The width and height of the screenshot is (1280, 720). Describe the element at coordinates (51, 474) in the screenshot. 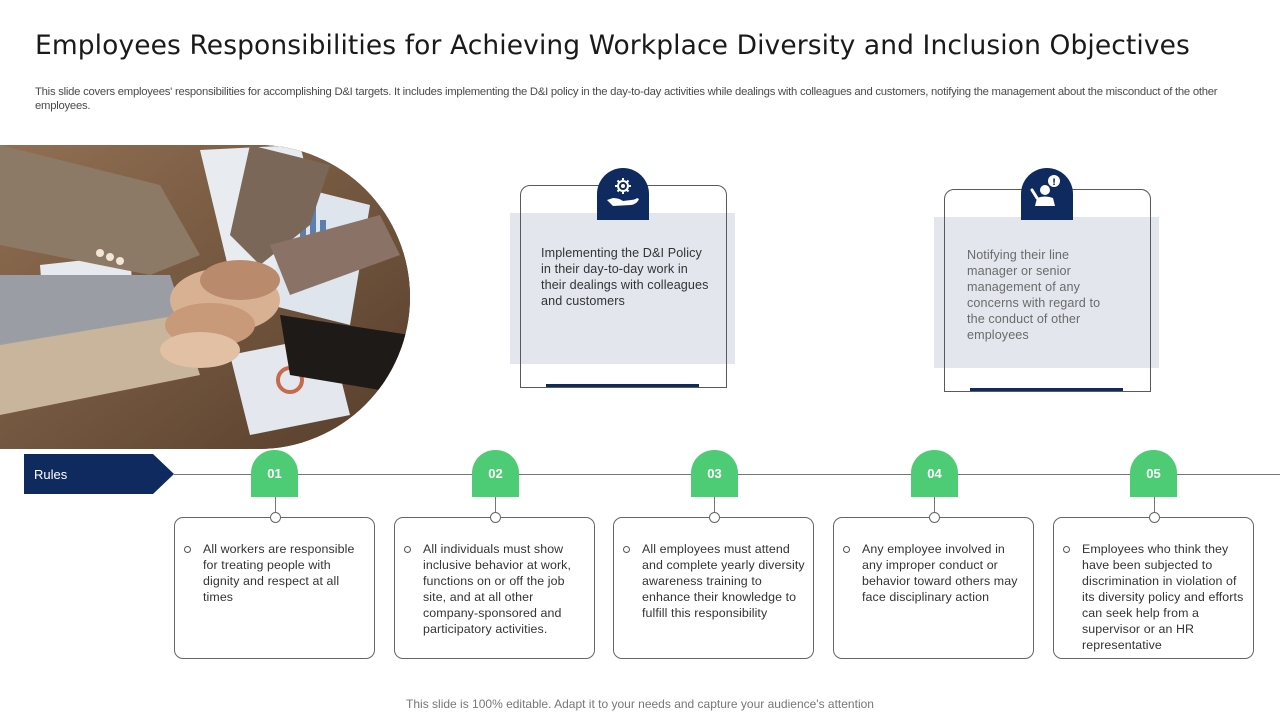

I see `rules-label: Rules` at that location.